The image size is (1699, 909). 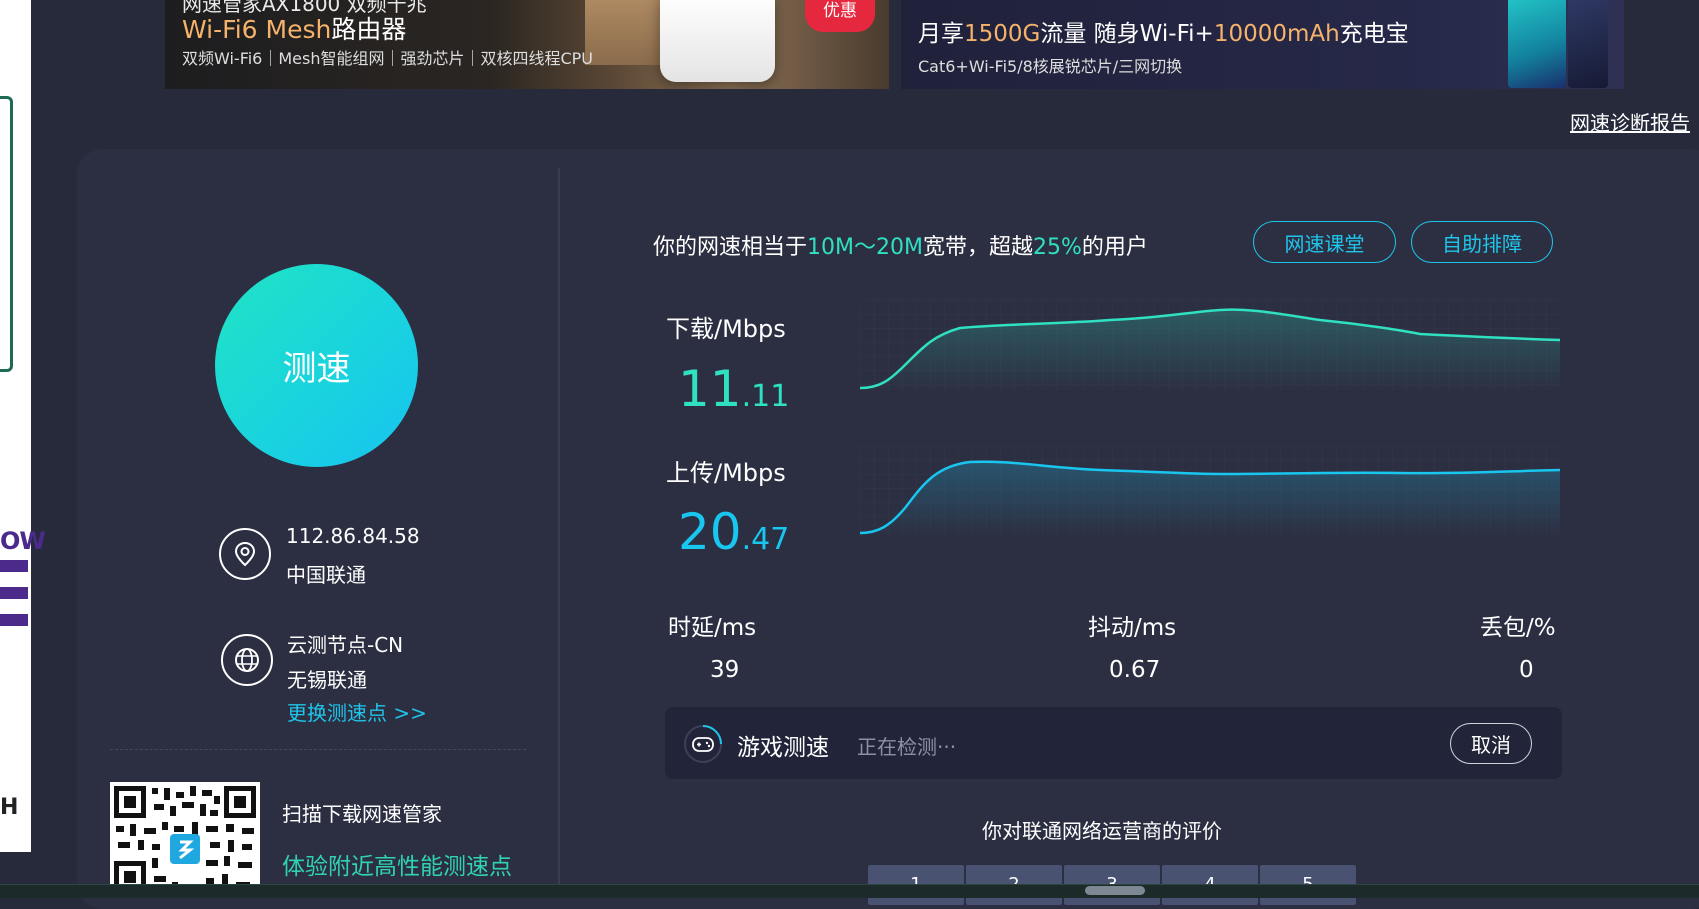 What do you see at coordinates (1518, 628) in the screenshot?
I see `packet-loss-label: 丢包/%` at bounding box center [1518, 628].